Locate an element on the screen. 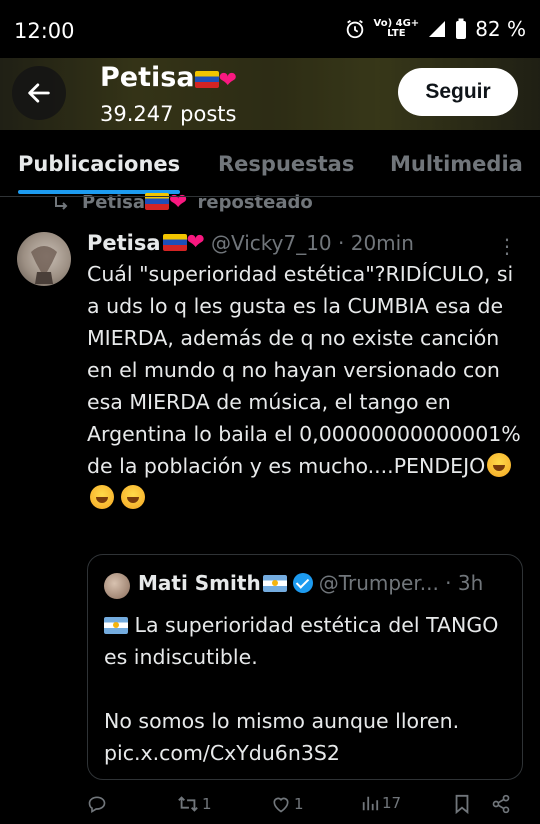 The height and width of the screenshot is (824, 540). tweet-author-name: Petisa is located at coordinates (124, 243).